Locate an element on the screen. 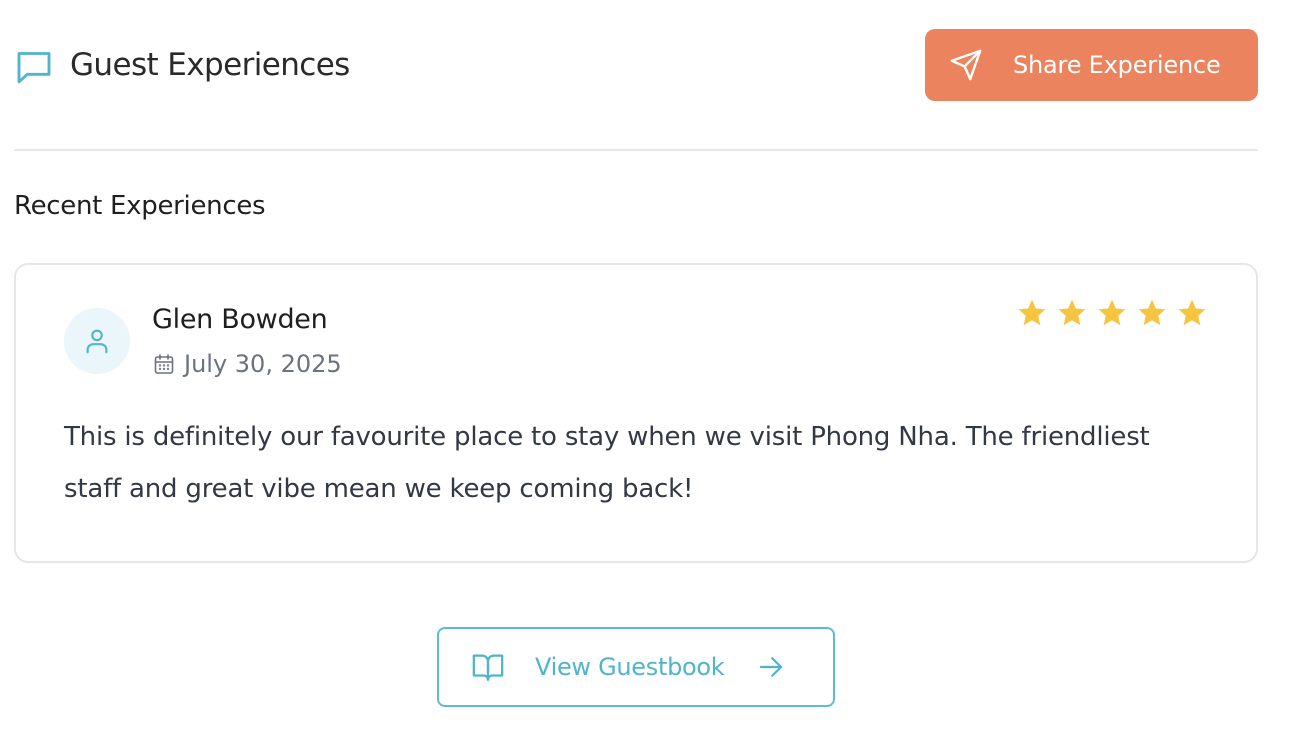 The width and height of the screenshot is (1292, 752). send-icon is located at coordinates (966, 65).